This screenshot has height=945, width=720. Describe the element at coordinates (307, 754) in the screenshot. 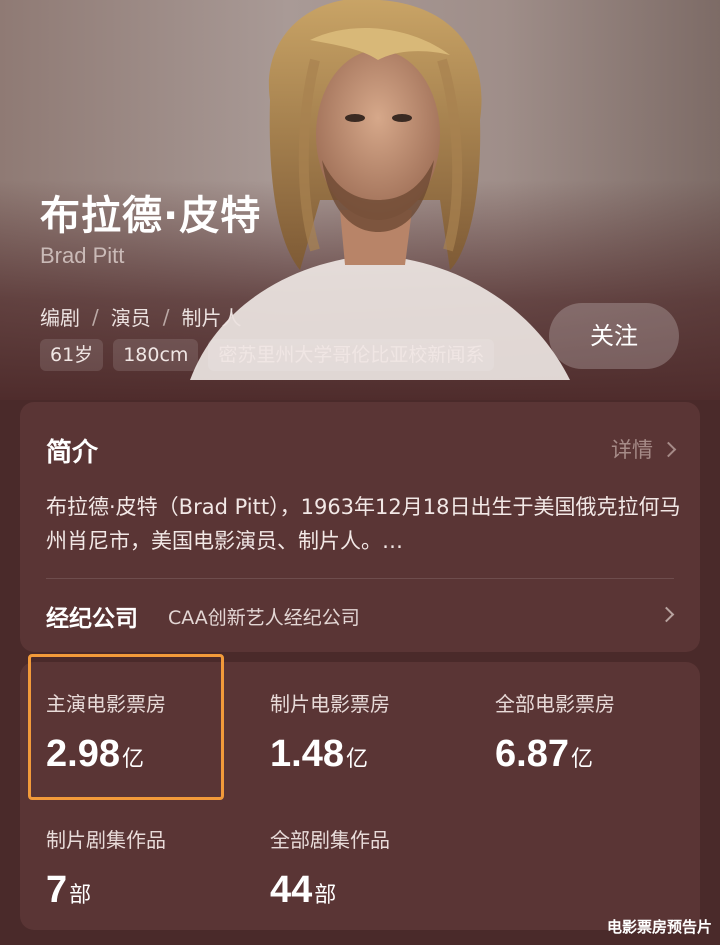

I see `stat-number: 1.48` at that location.